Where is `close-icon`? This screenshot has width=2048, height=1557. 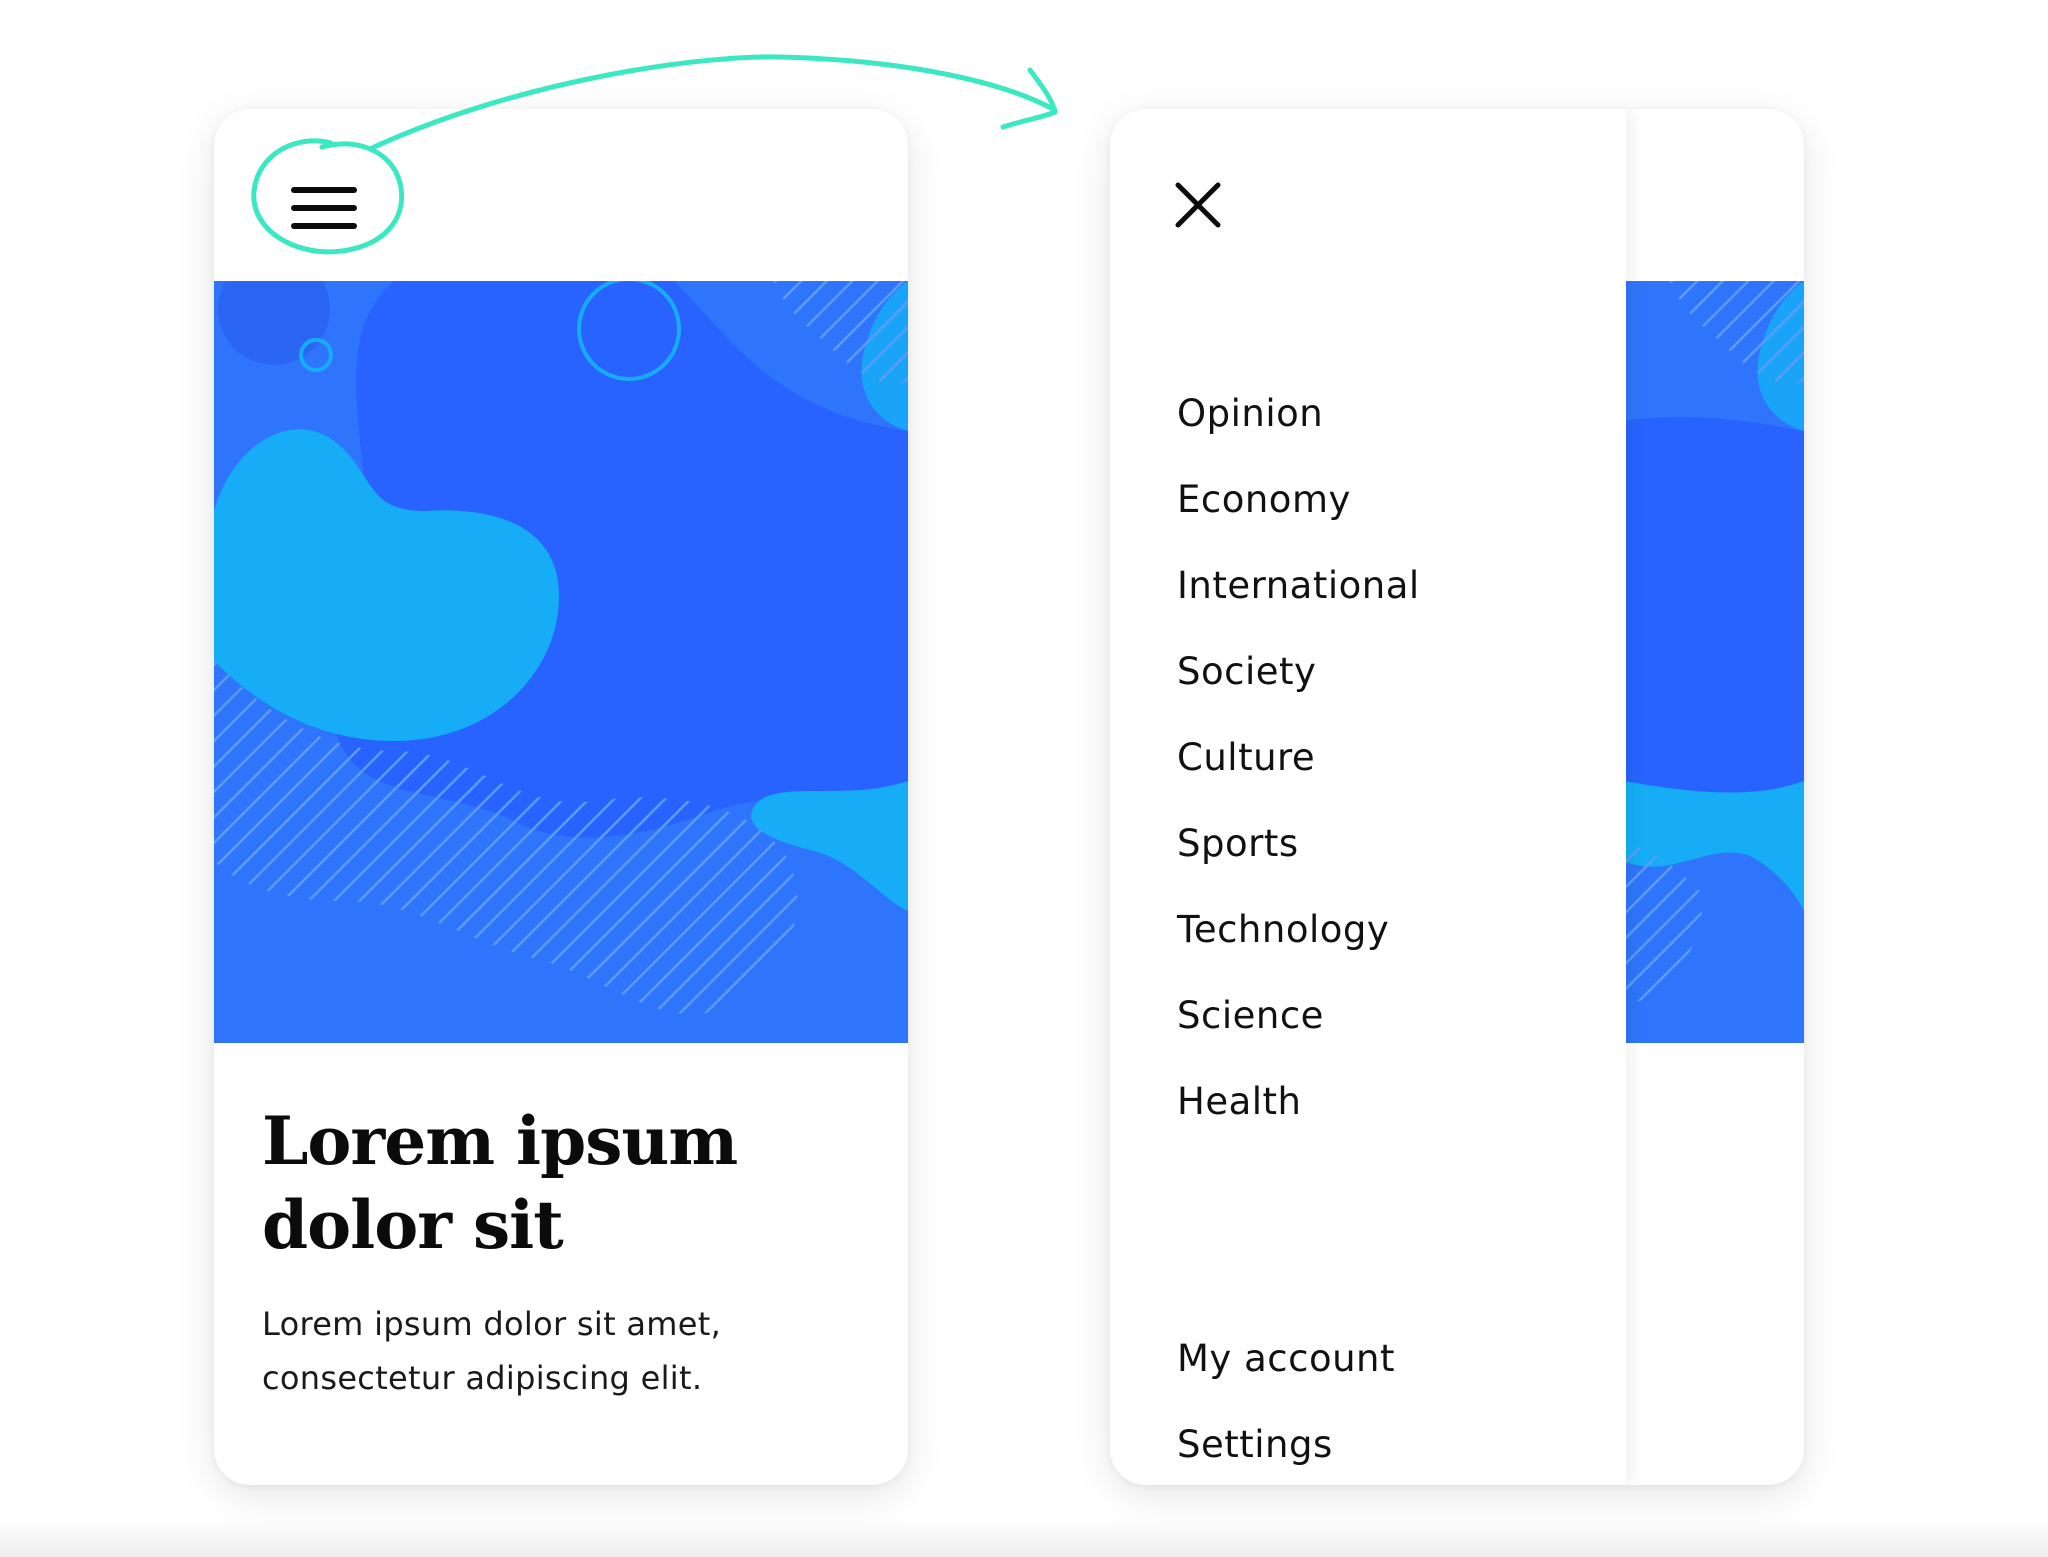 close-icon is located at coordinates (1198, 205).